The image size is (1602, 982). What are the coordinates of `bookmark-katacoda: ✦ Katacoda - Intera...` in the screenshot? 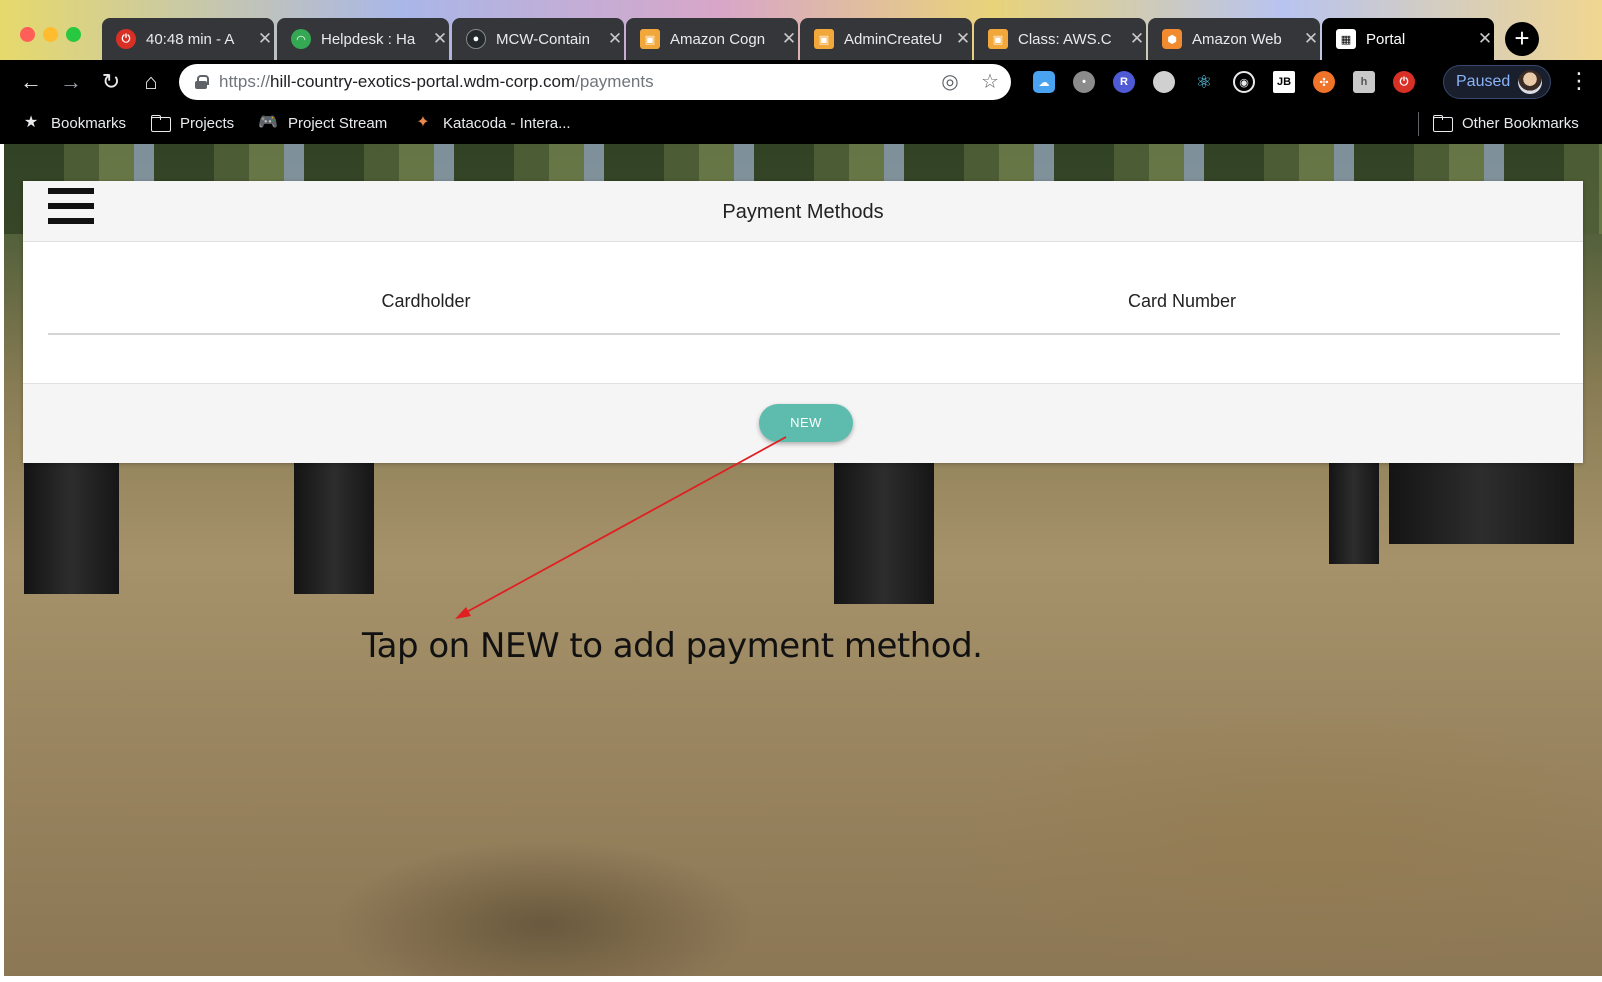 It's located at (492, 123).